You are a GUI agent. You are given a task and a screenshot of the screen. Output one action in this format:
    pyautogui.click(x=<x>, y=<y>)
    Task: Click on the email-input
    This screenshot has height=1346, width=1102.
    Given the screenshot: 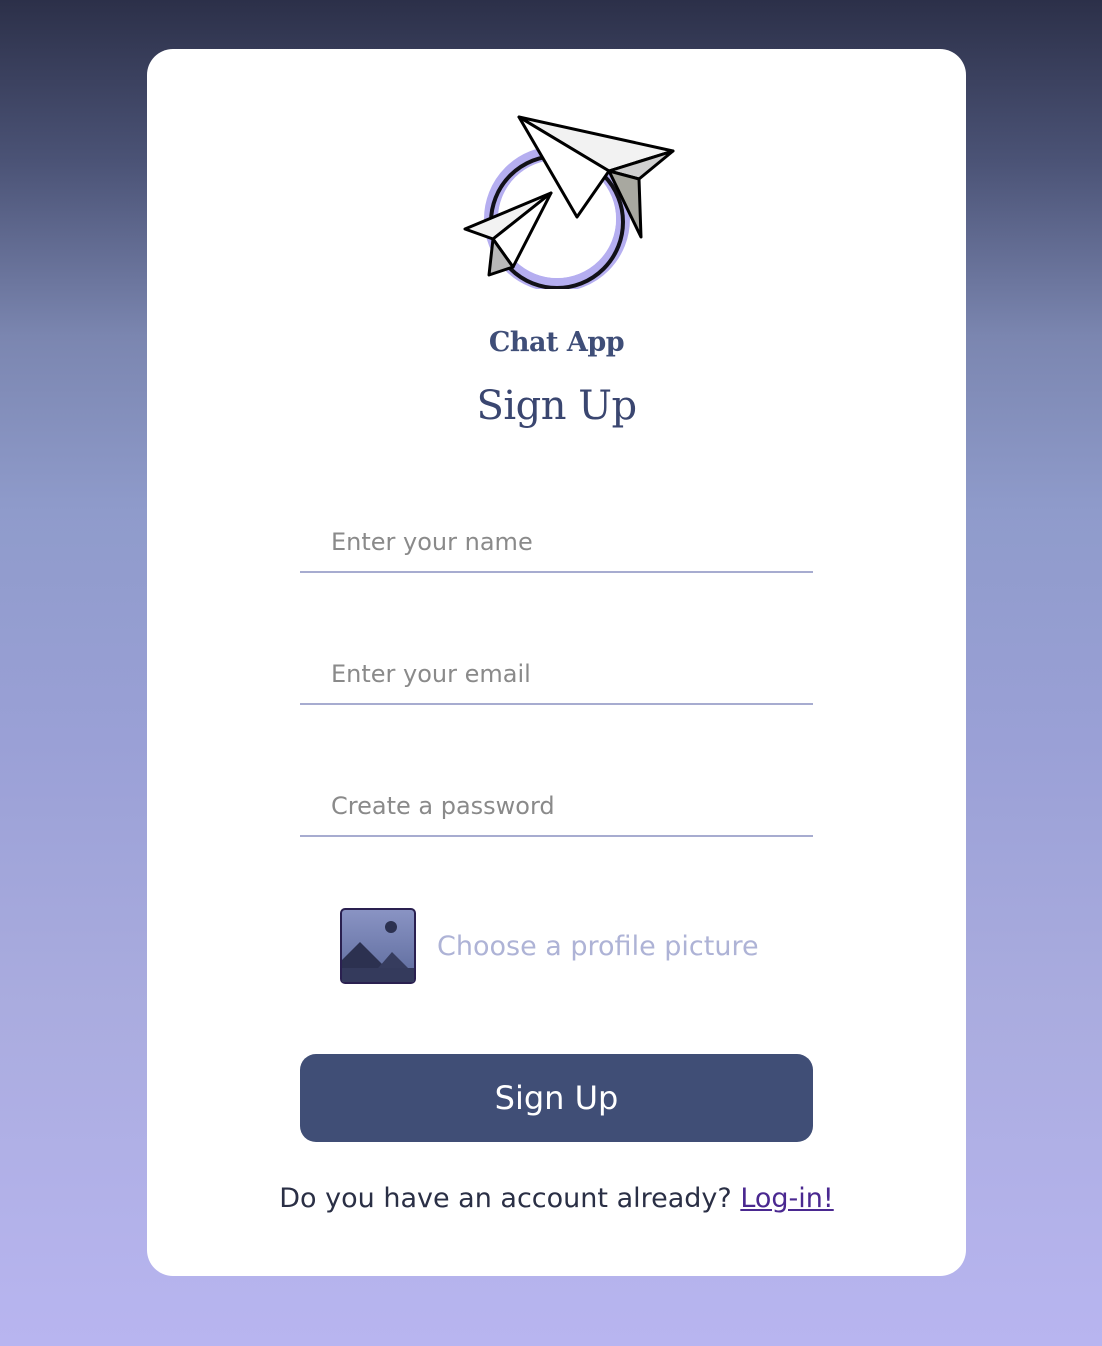 What is the action you would take?
    pyautogui.click(x=556, y=675)
    